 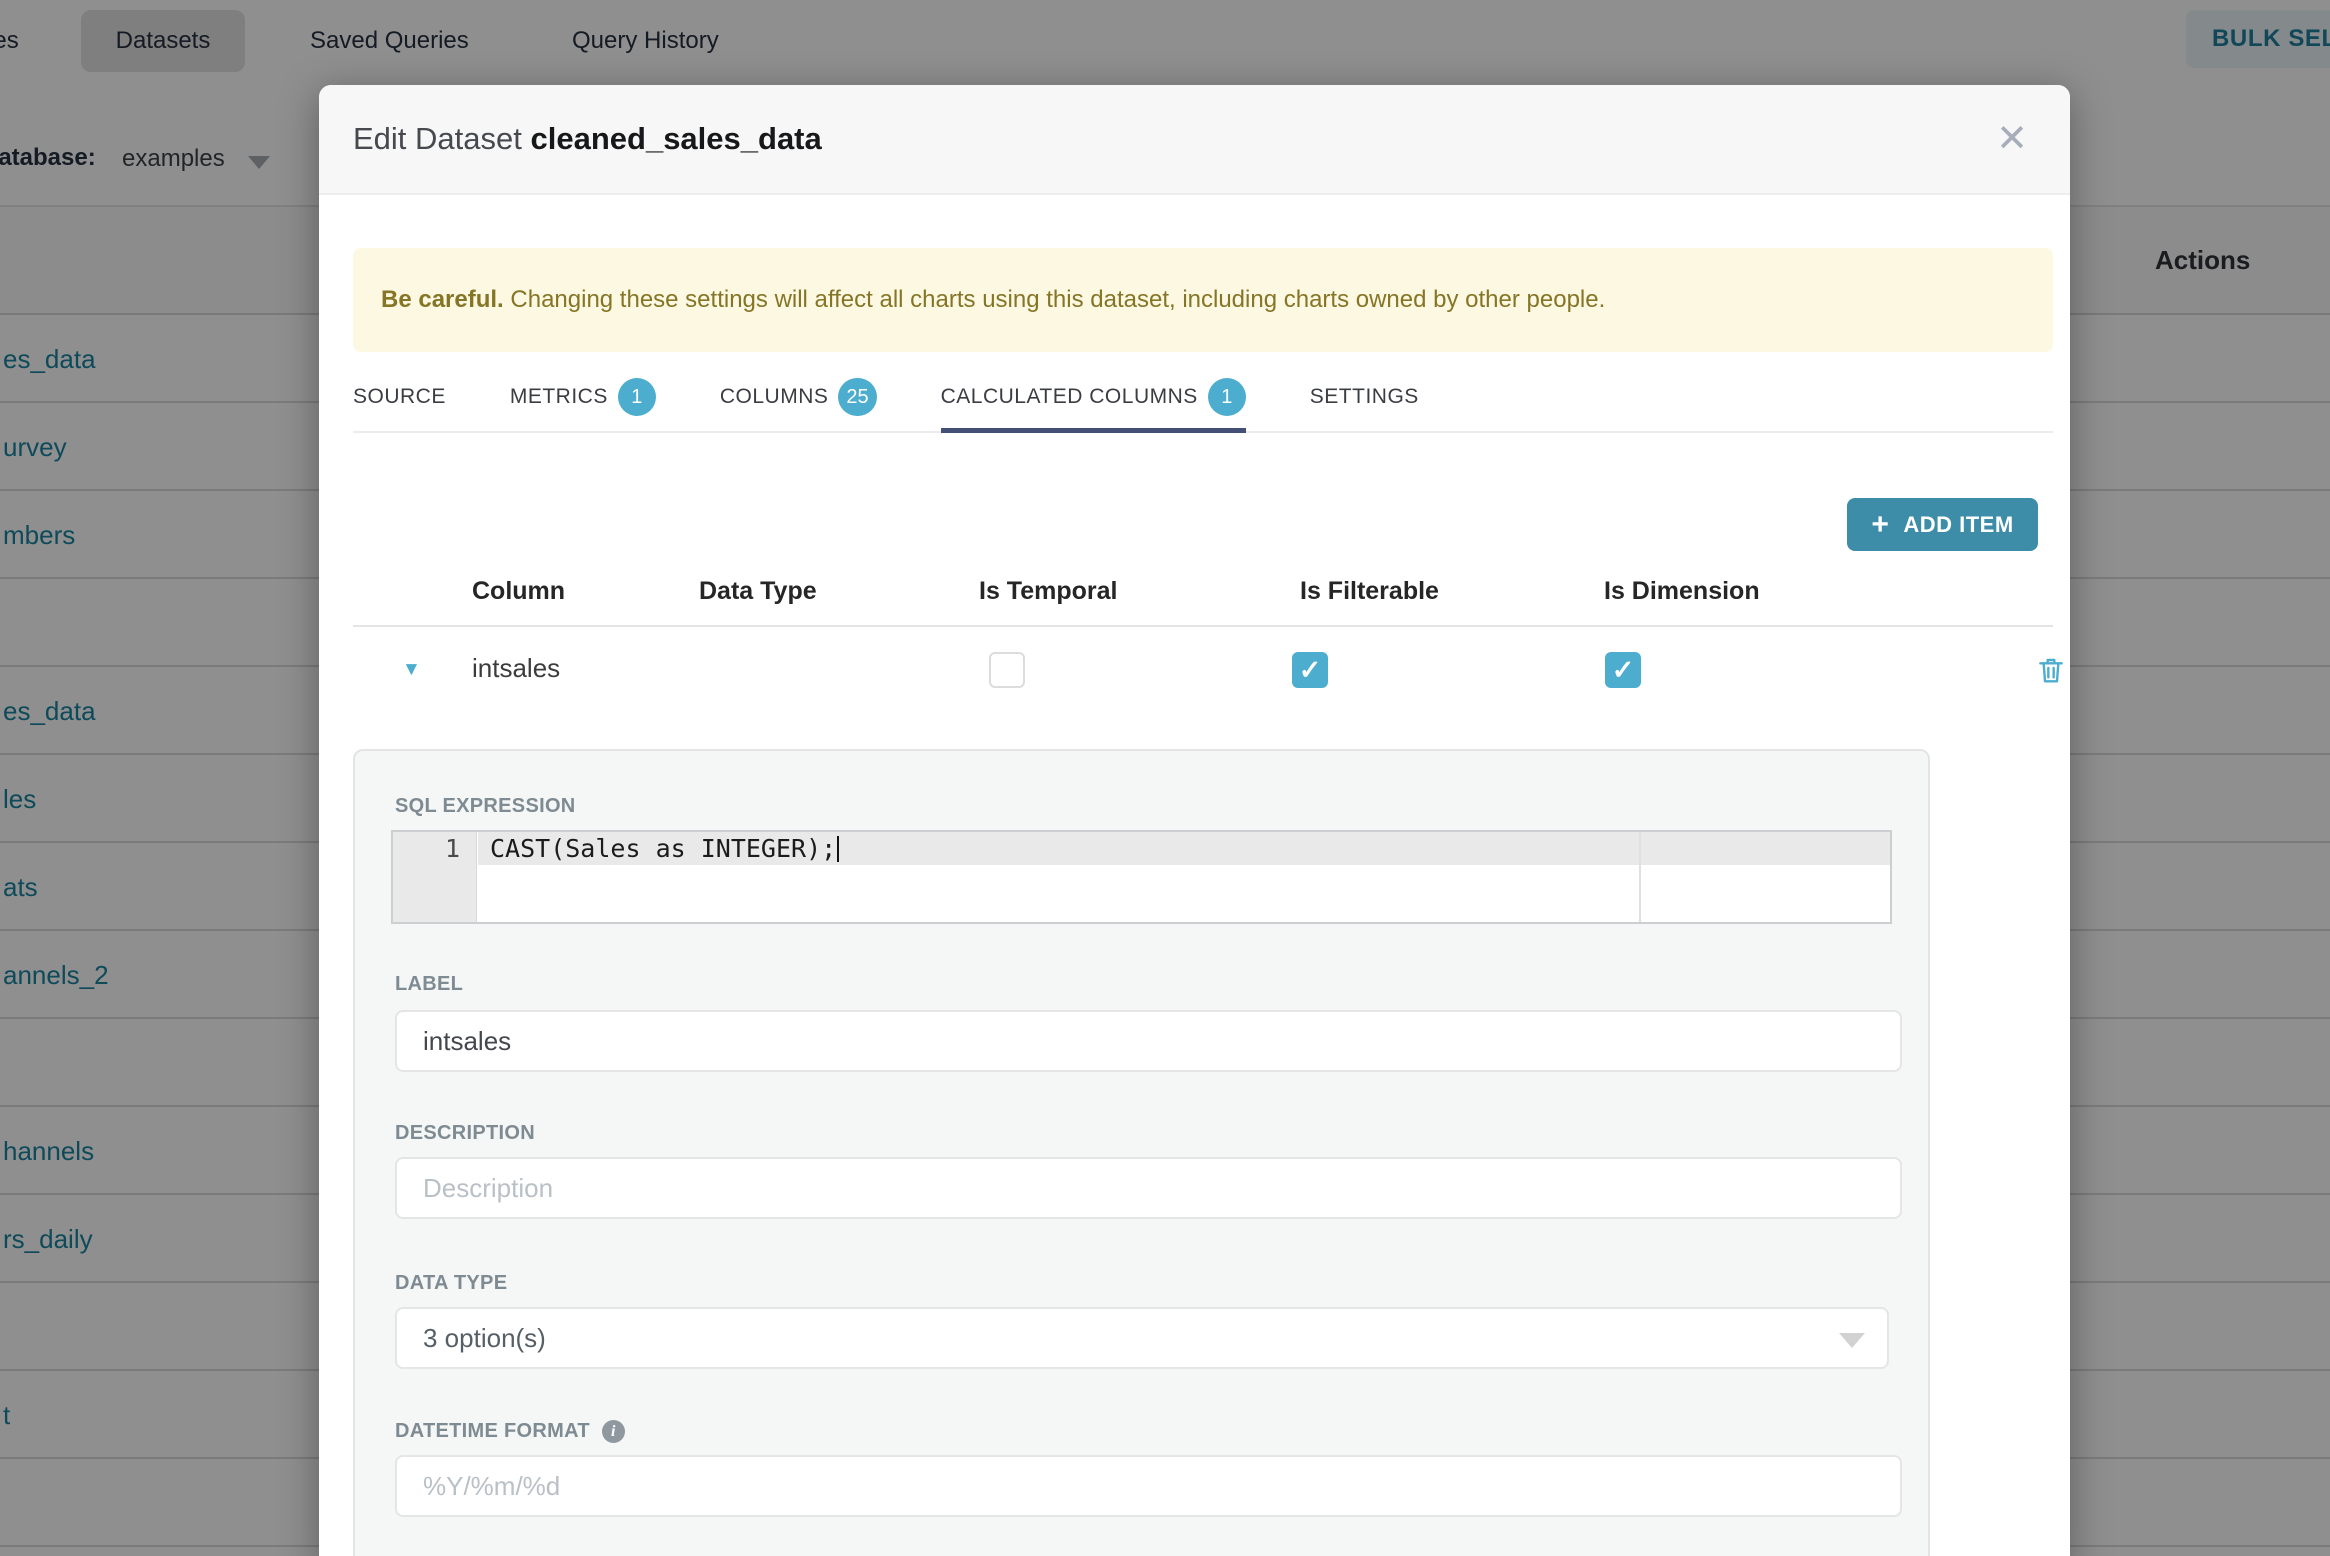 I want to click on is-filterable-checkbox: ✓, so click(x=1310, y=670).